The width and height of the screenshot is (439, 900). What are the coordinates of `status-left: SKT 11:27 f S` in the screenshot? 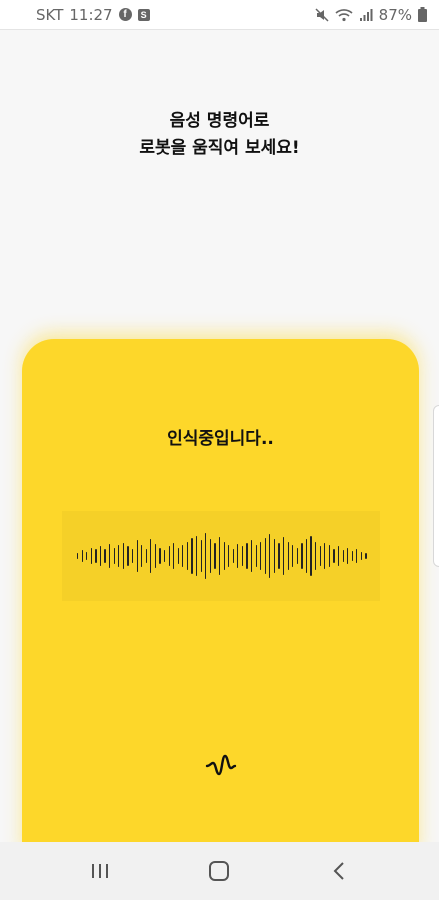 It's located at (93, 15).